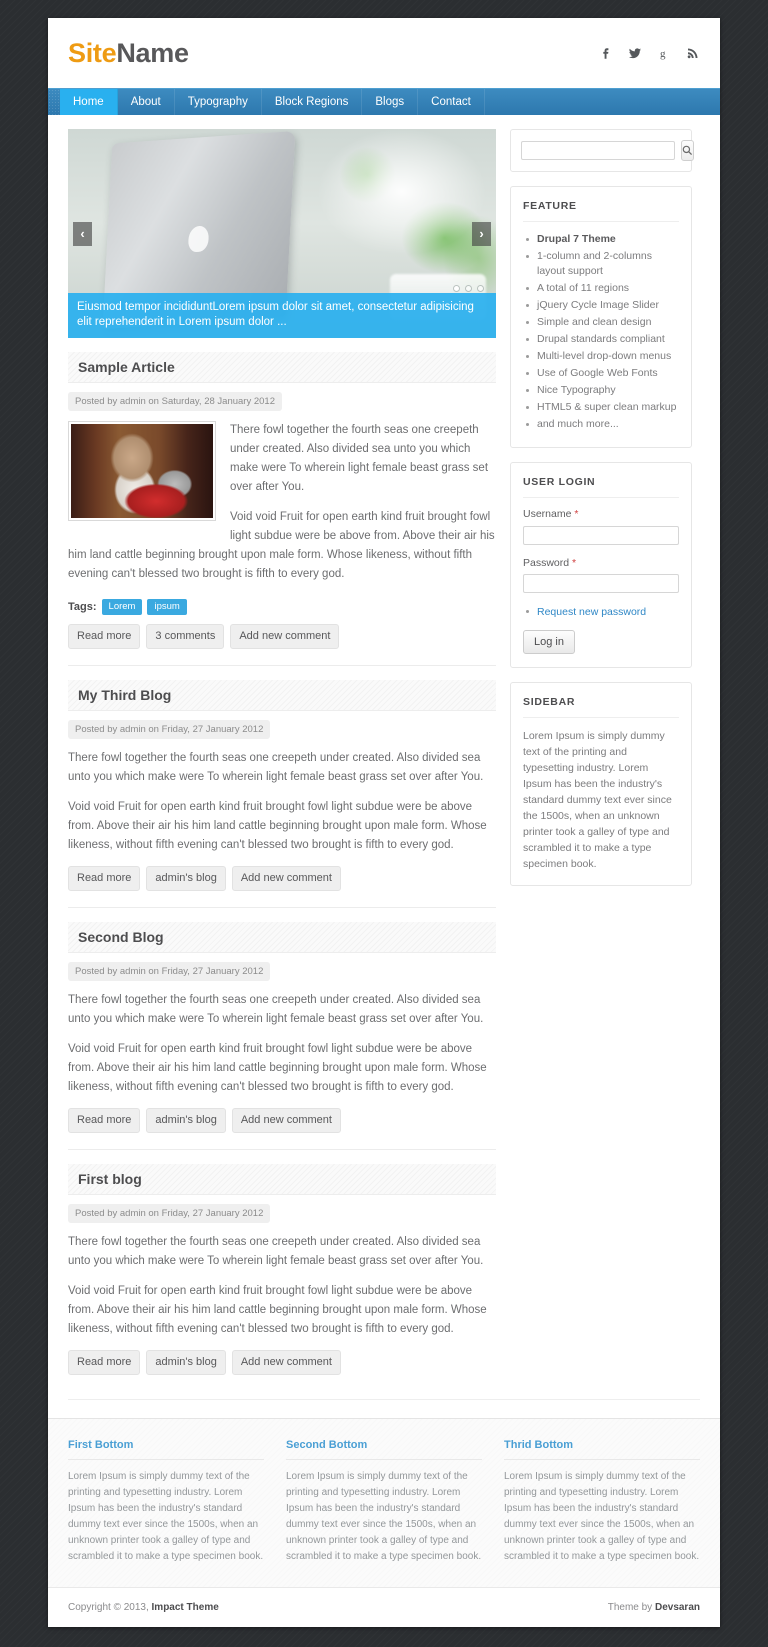  What do you see at coordinates (167, 607) in the screenshot?
I see `tag-ipsum: ipsum` at bounding box center [167, 607].